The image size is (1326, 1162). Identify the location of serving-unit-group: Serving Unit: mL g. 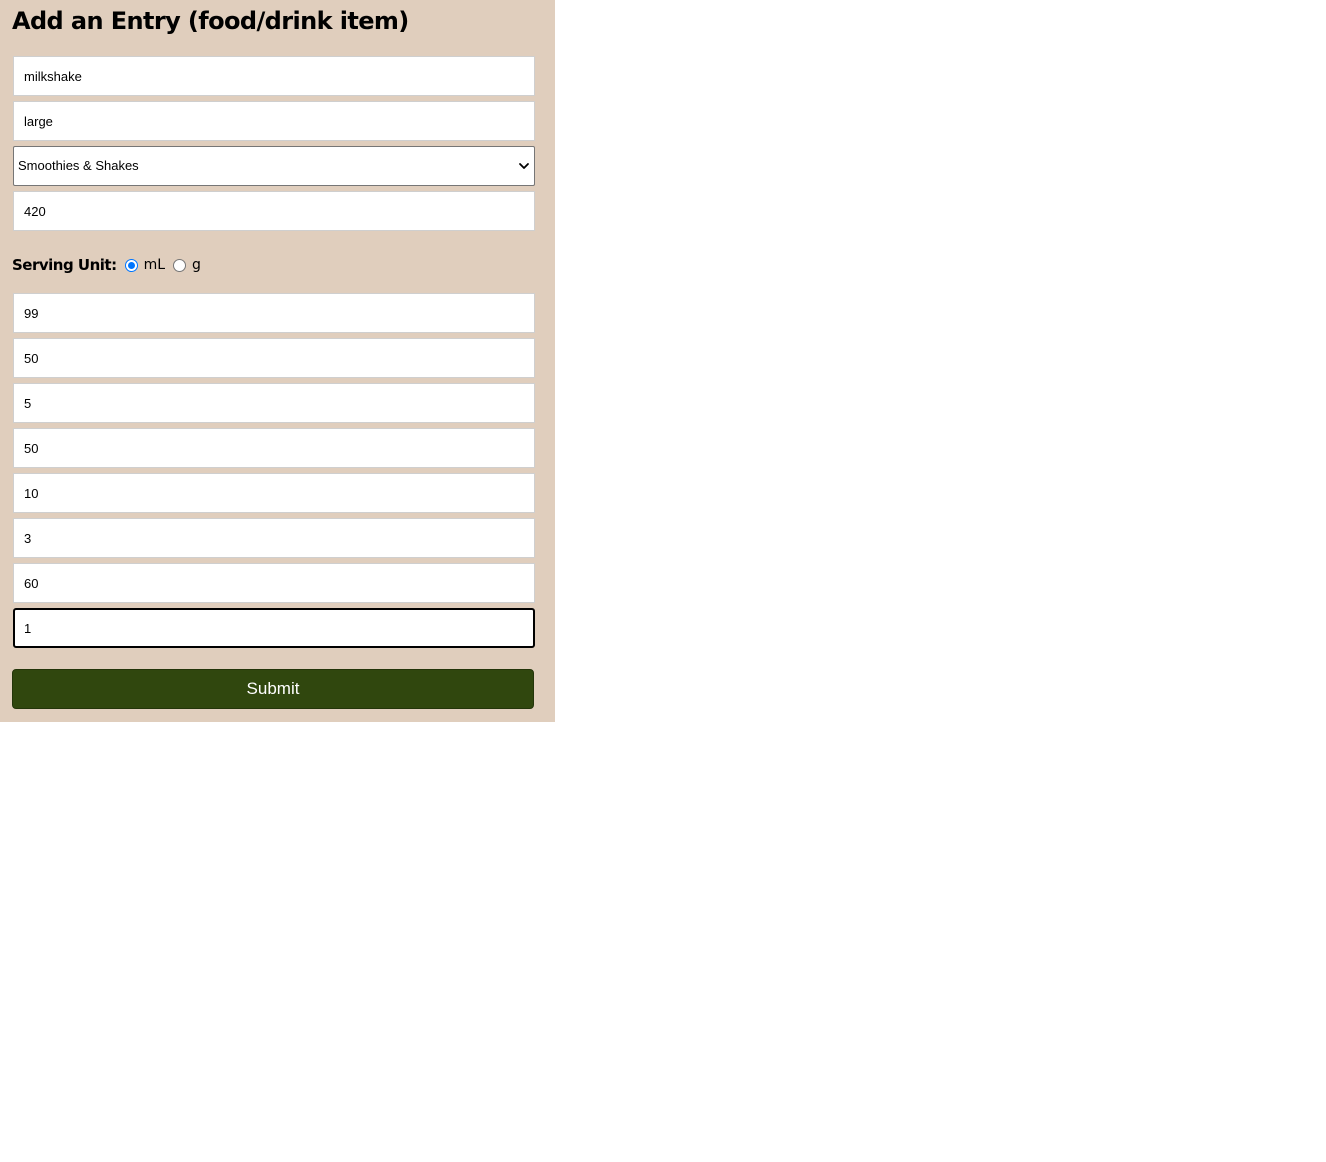
(110, 265).